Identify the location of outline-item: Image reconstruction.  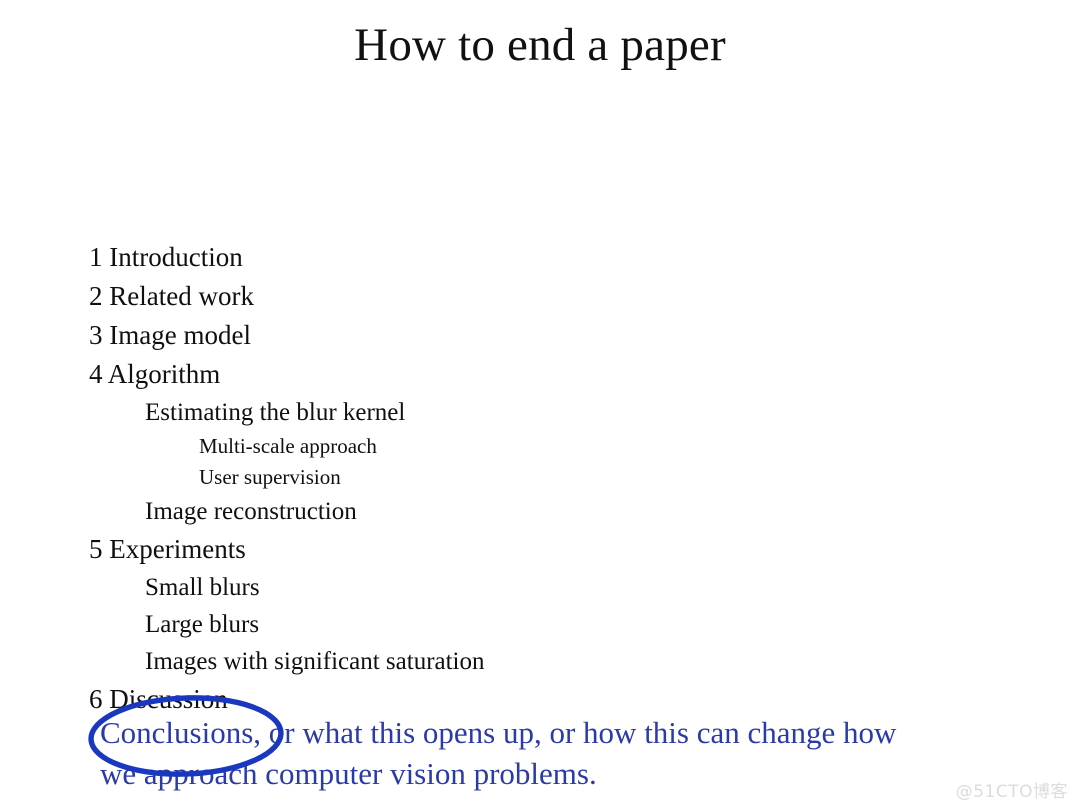
(251, 511).